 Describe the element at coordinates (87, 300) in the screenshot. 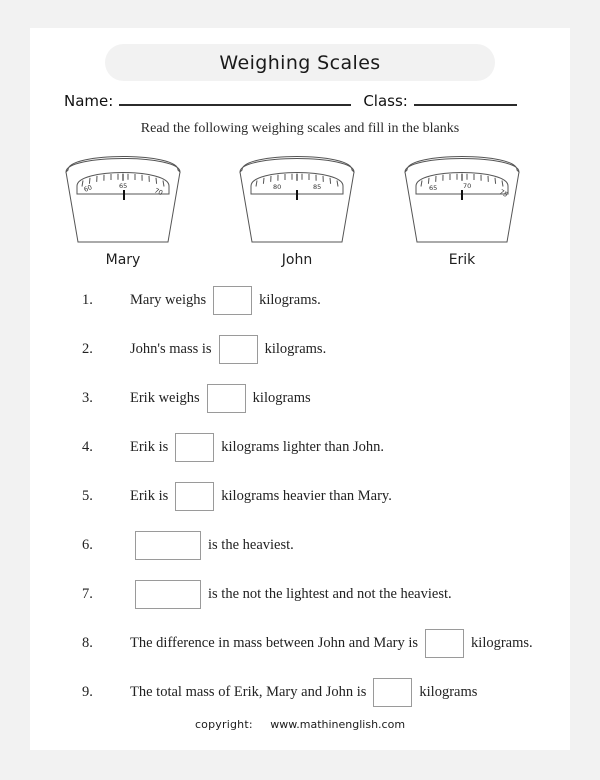

I see `question-number: 1.` at that location.